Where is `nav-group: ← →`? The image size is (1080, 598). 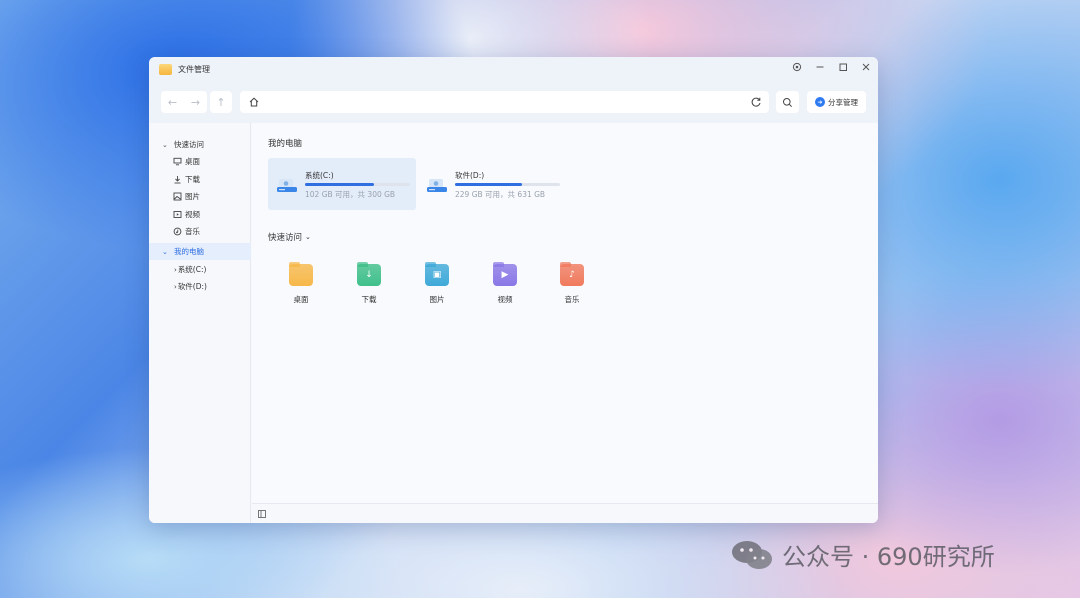
nav-group: ← → is located at coordinates (184, 102).